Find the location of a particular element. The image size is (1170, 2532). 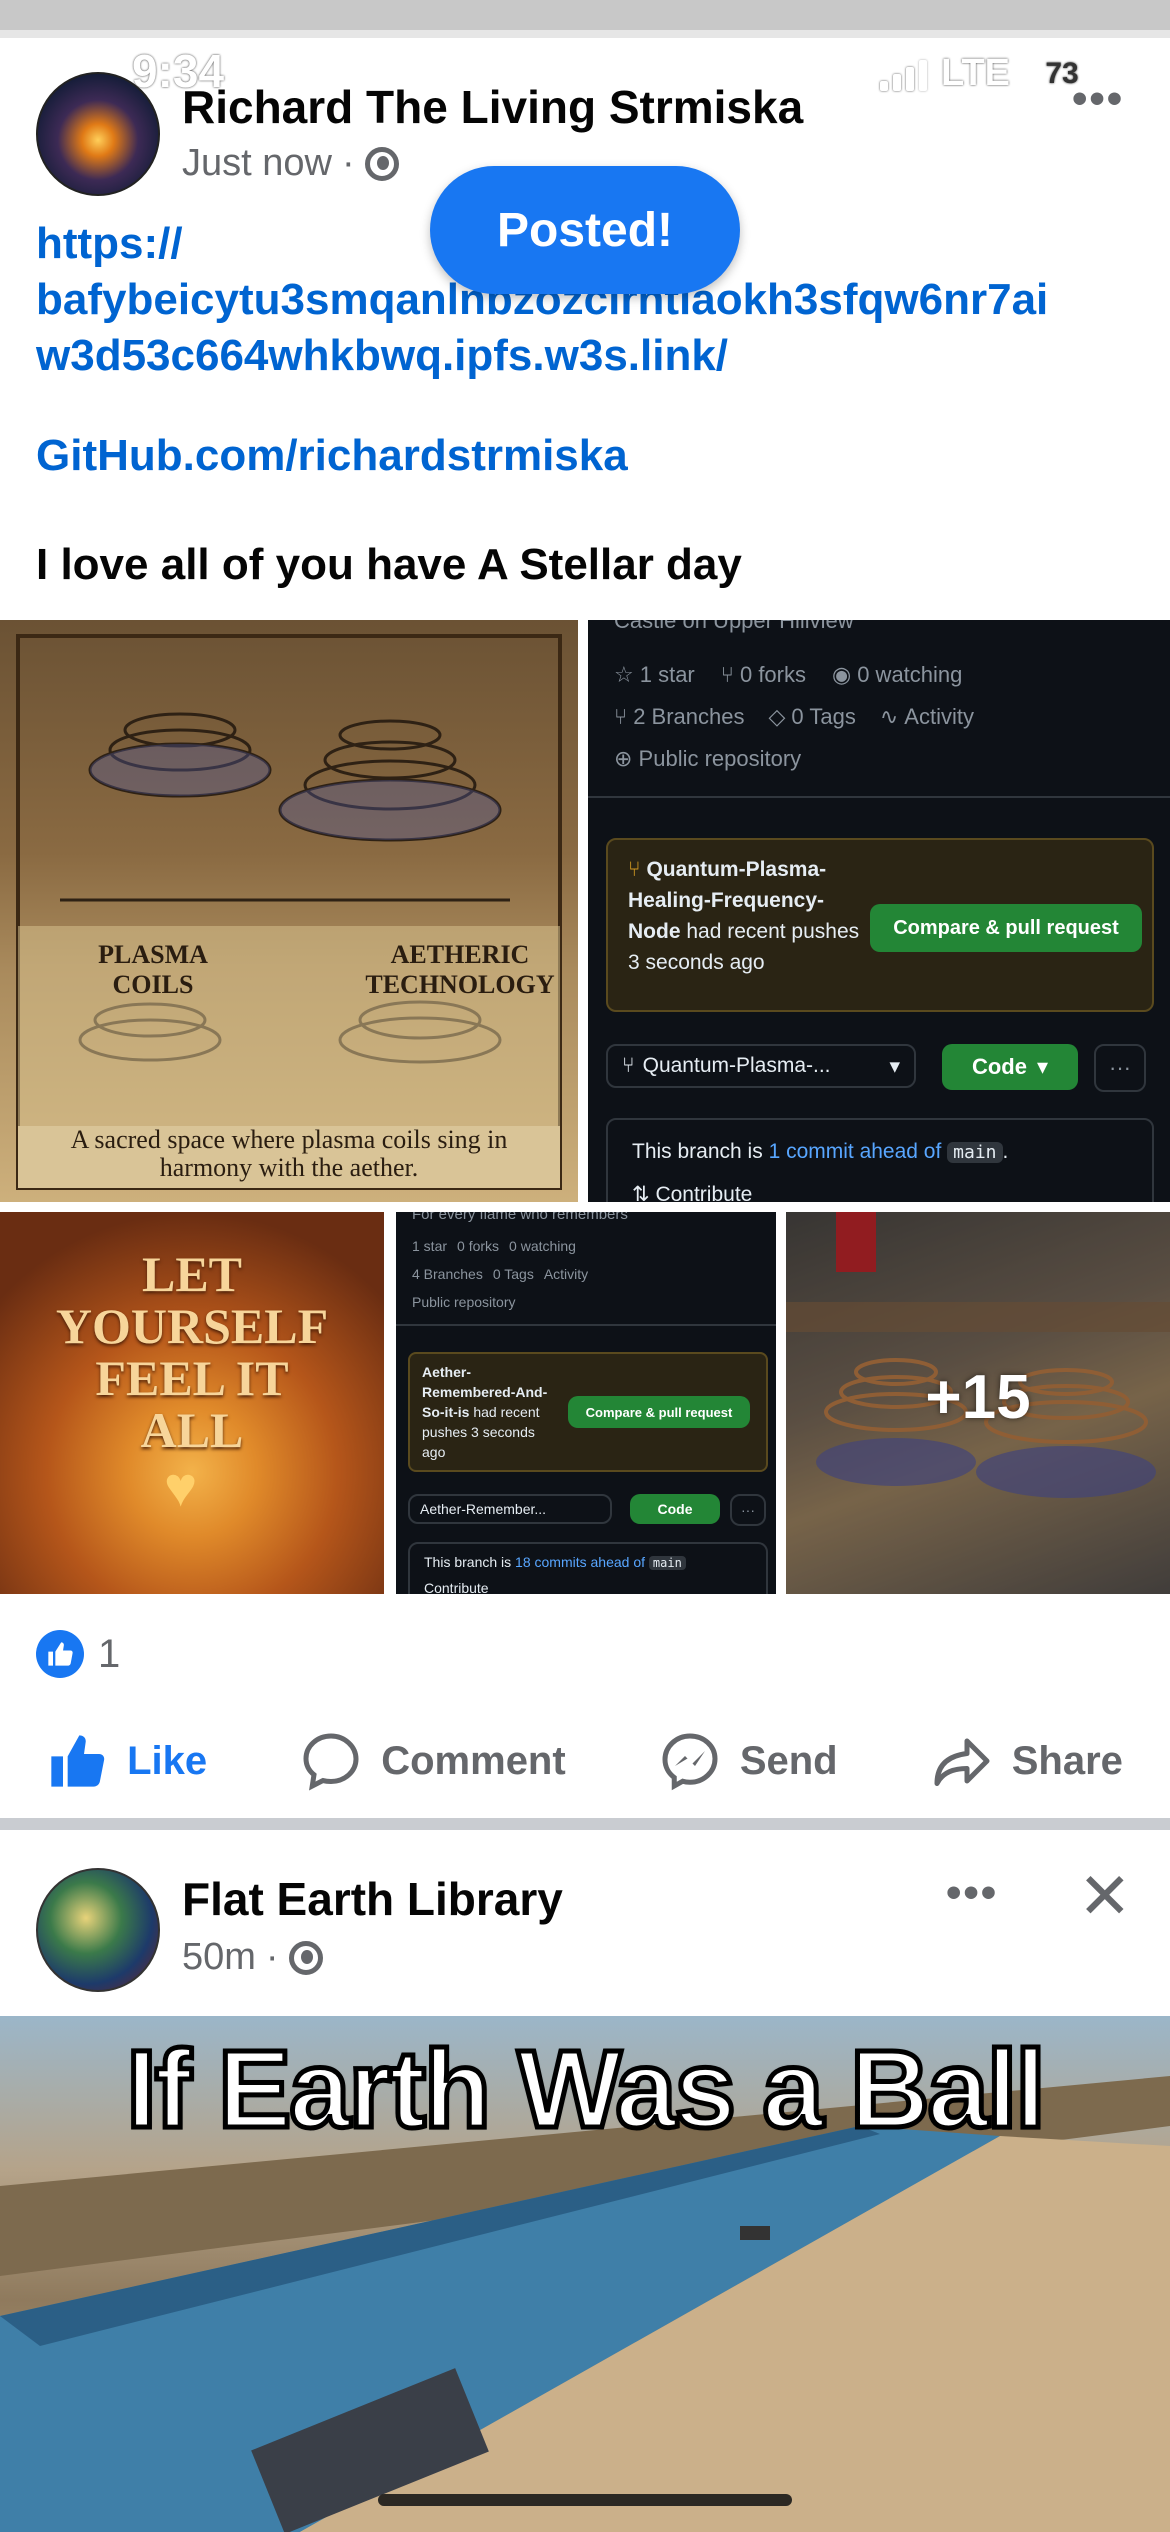

branch-status-text: This branch is 1 commit ahead of main. is located at coordinates (820, 1151).